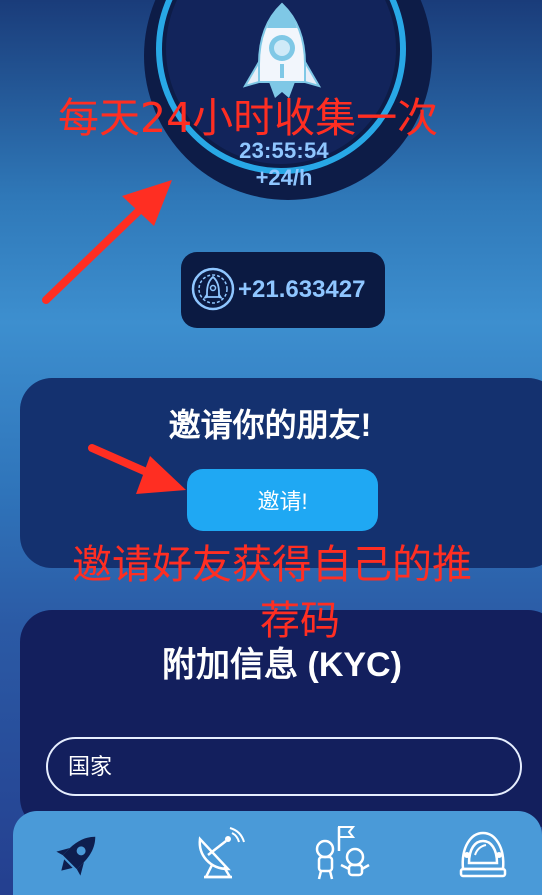 The height and width of the screenshot is (895, 542). What do you see at coordinates (284, 766) in the screenshot?
I see `country-field` at bounding box center [284, 766].